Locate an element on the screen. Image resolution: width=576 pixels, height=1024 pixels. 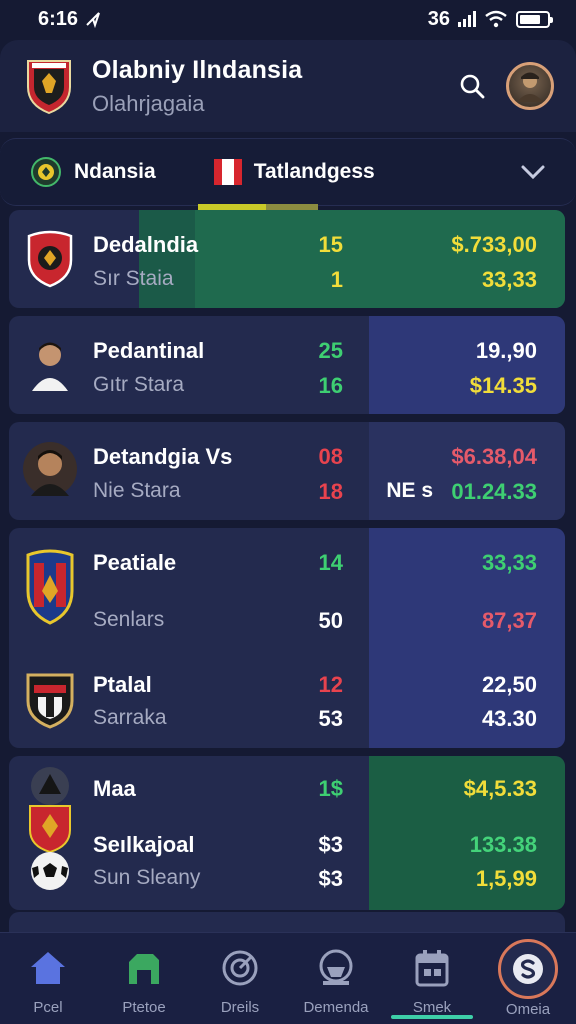
stat-primary: 25 is located at coordinates (330, 350).